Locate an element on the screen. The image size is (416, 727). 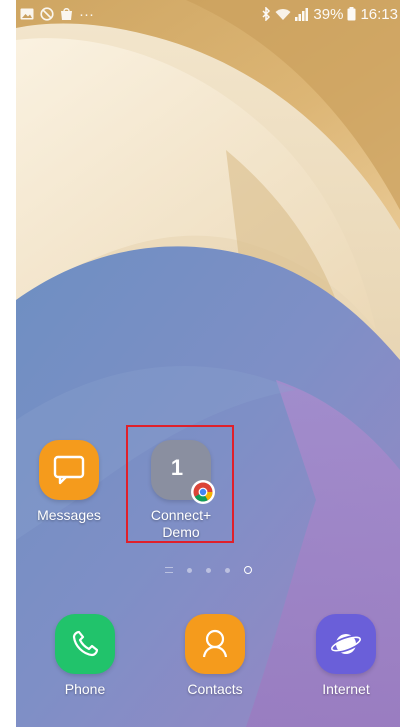
page-indicator is located at coordinates (208, 570).